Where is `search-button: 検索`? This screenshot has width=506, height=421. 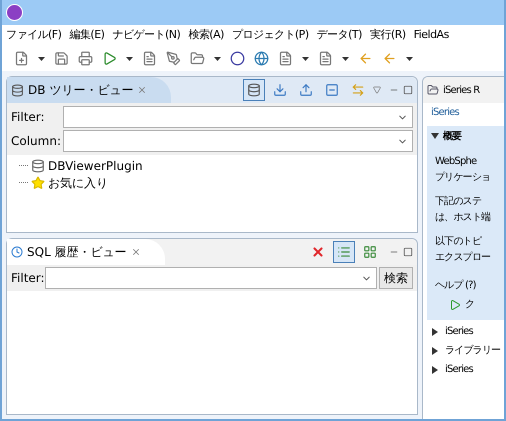 search-button: 検索 is located at coordinates (396, 278).